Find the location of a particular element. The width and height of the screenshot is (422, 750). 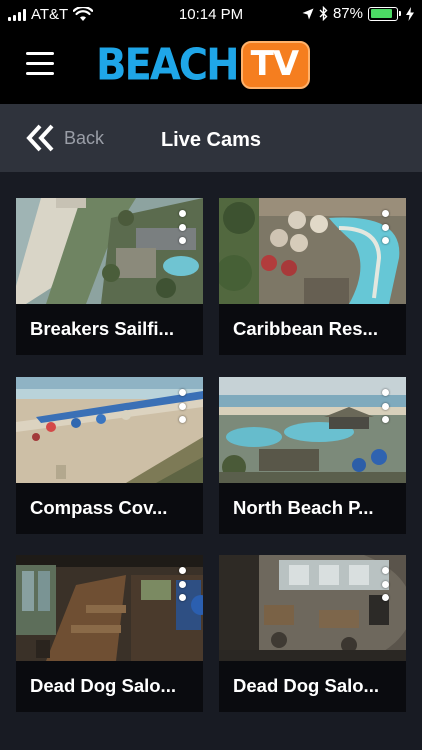

navigation-bar: Back Live Cams is located at coordinates (211, 138).